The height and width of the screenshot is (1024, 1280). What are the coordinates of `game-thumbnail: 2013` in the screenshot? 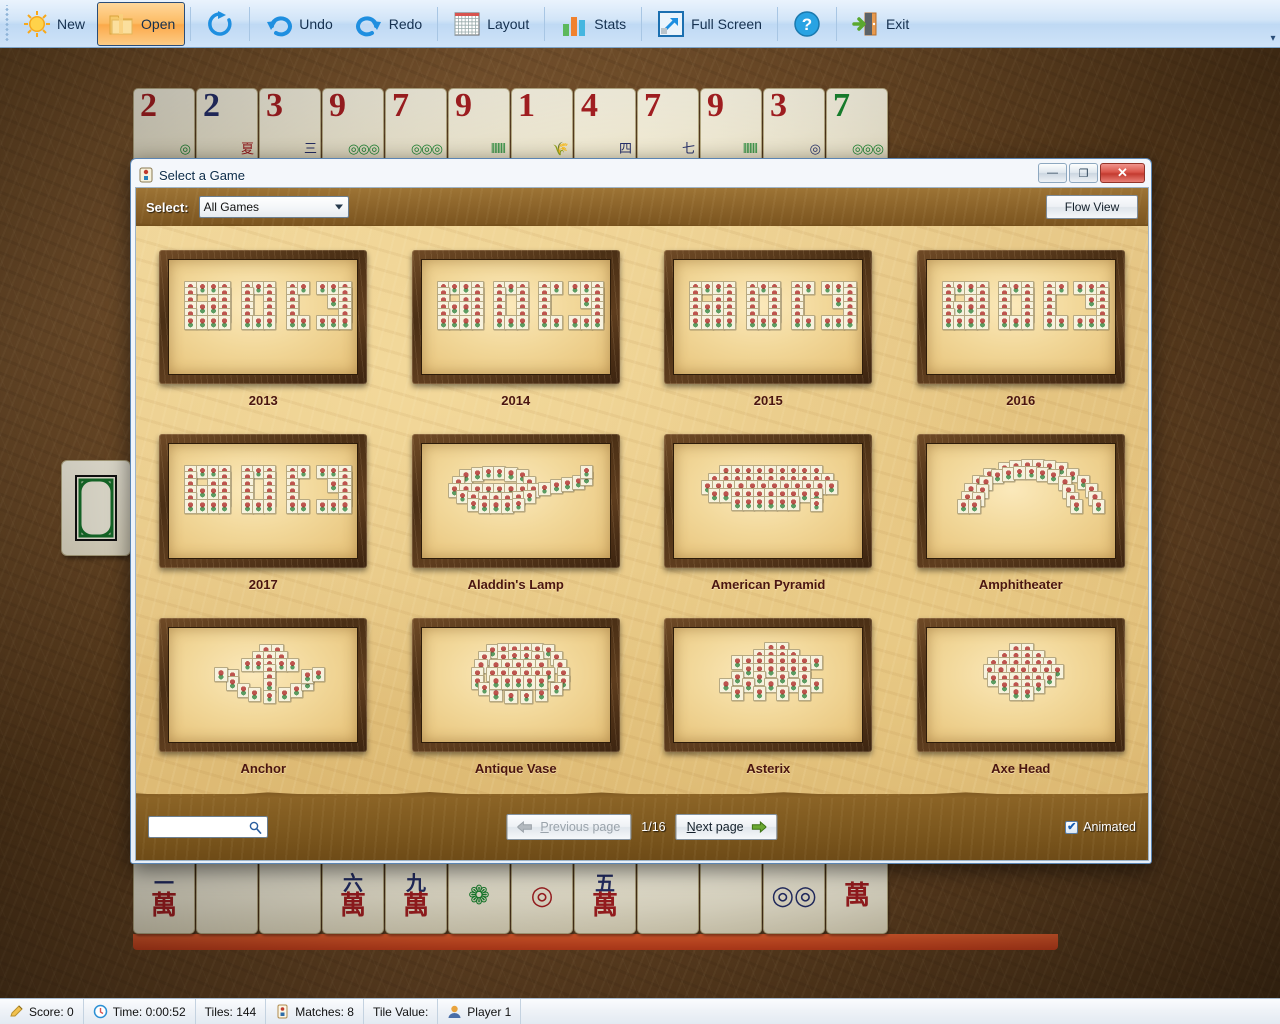 It's located at (263, 338).